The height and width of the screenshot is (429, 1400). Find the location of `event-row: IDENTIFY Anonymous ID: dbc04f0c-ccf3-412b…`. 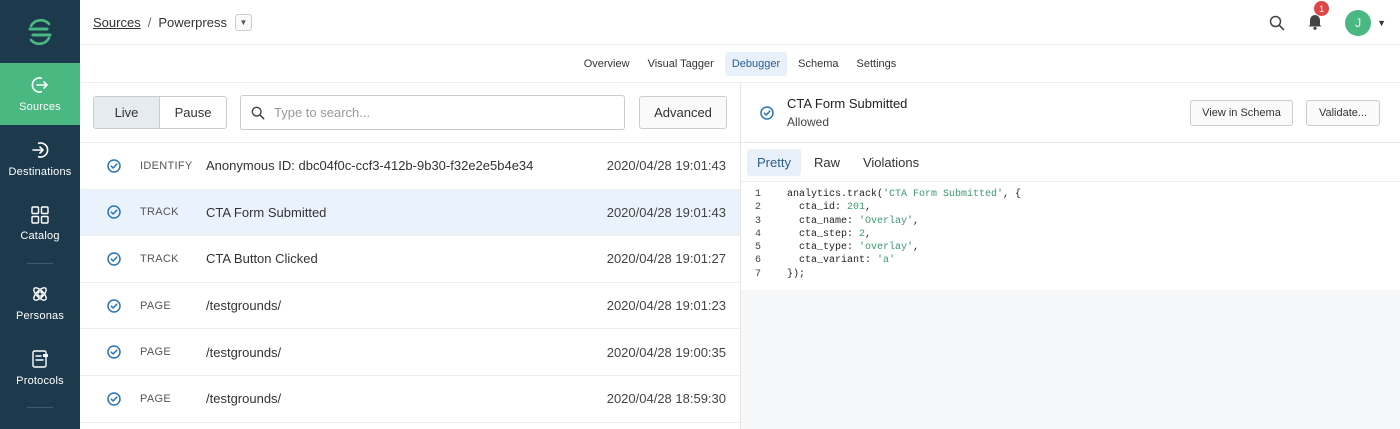

event-row: IDENTIFY Anonymous ID: dbc04f0c-ccf3-412b… is located at coordinates (410, 166).